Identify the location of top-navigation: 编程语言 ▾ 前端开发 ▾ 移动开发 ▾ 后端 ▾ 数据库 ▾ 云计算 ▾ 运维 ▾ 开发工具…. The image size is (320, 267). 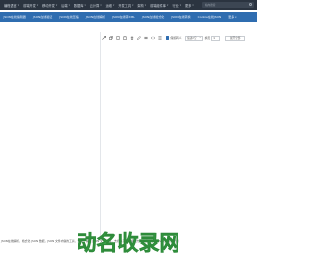
(128, 5).